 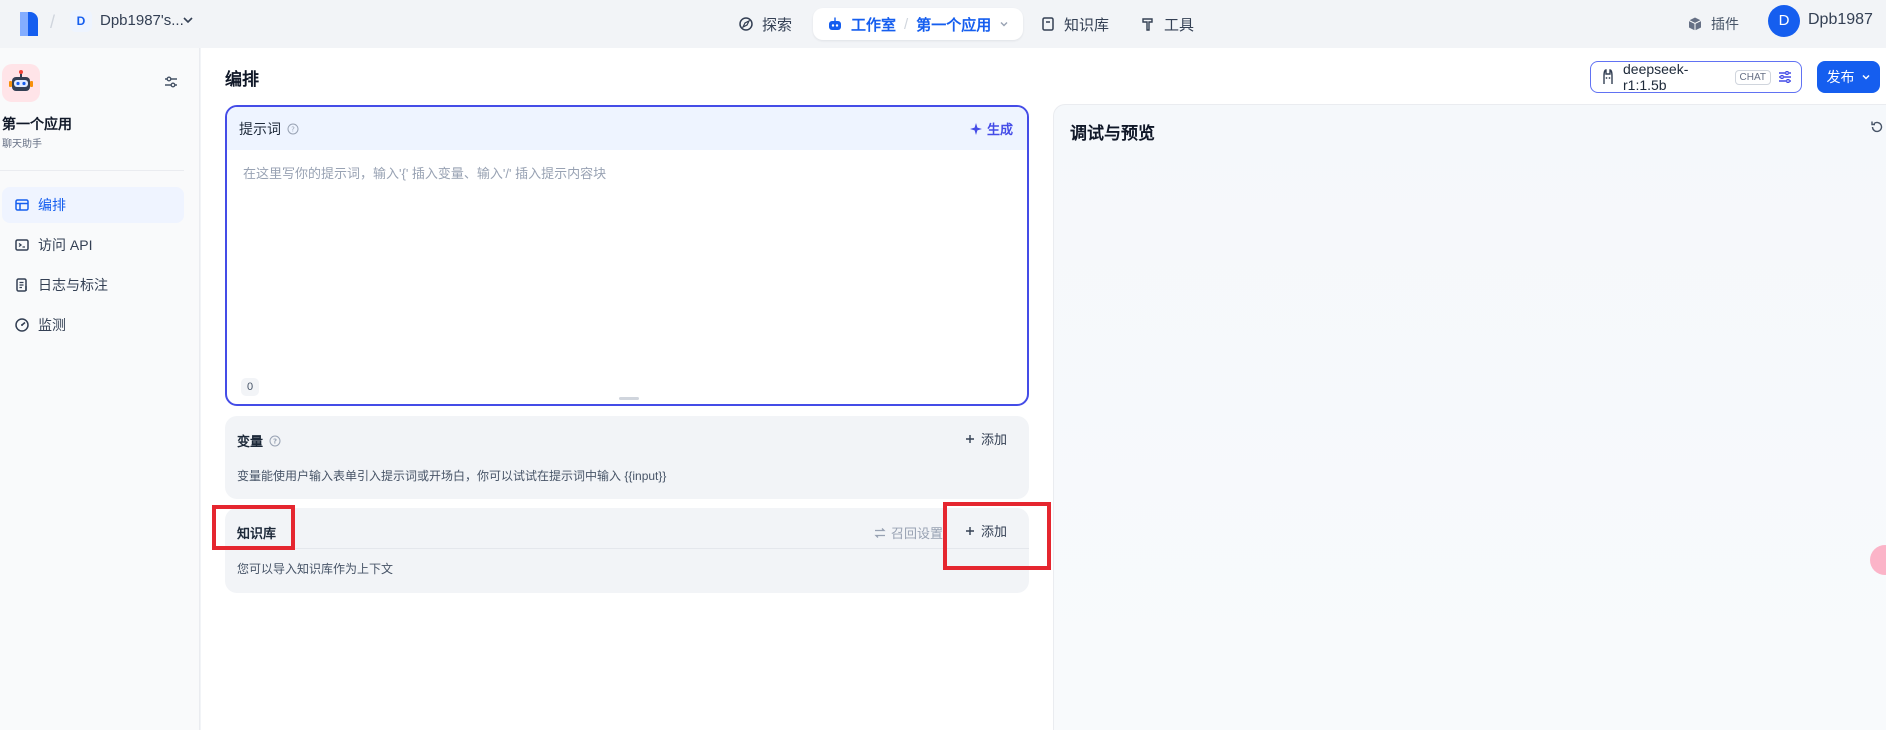 I want to click on prompt-header: 提示词 ? 生成, so click(x=627, y=128).